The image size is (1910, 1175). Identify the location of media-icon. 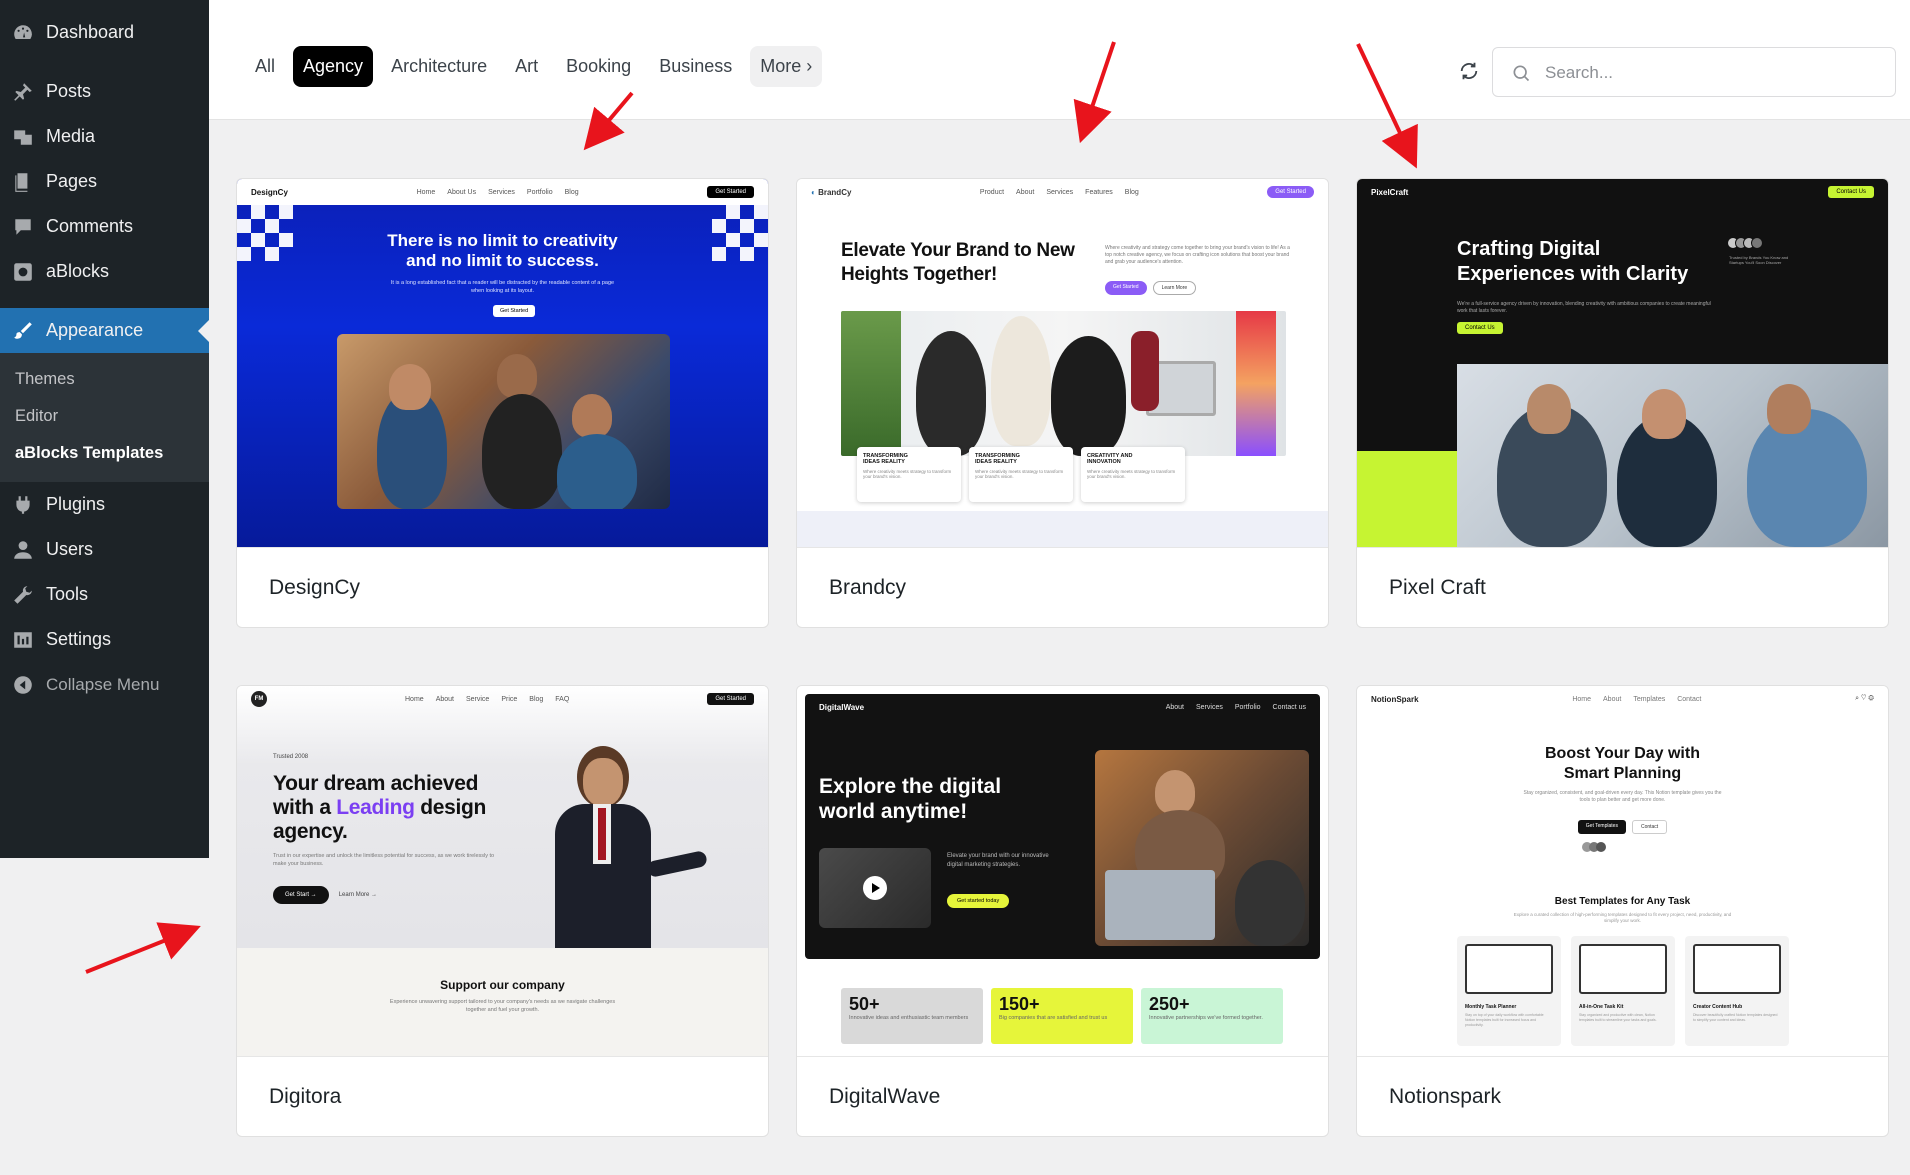
(23, 137).